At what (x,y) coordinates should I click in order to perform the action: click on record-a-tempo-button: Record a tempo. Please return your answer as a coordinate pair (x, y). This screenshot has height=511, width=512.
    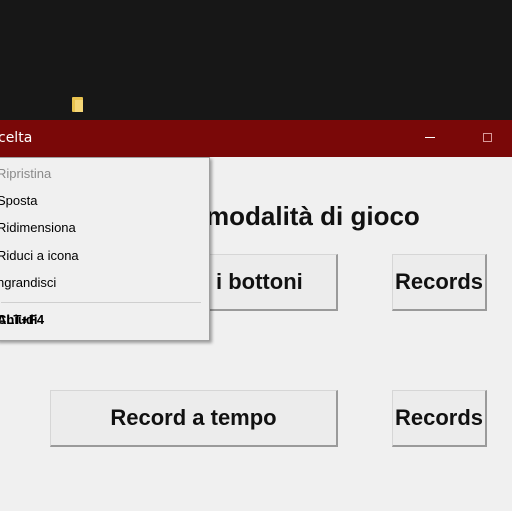
    Looking at the image, I should click on (194, 418).